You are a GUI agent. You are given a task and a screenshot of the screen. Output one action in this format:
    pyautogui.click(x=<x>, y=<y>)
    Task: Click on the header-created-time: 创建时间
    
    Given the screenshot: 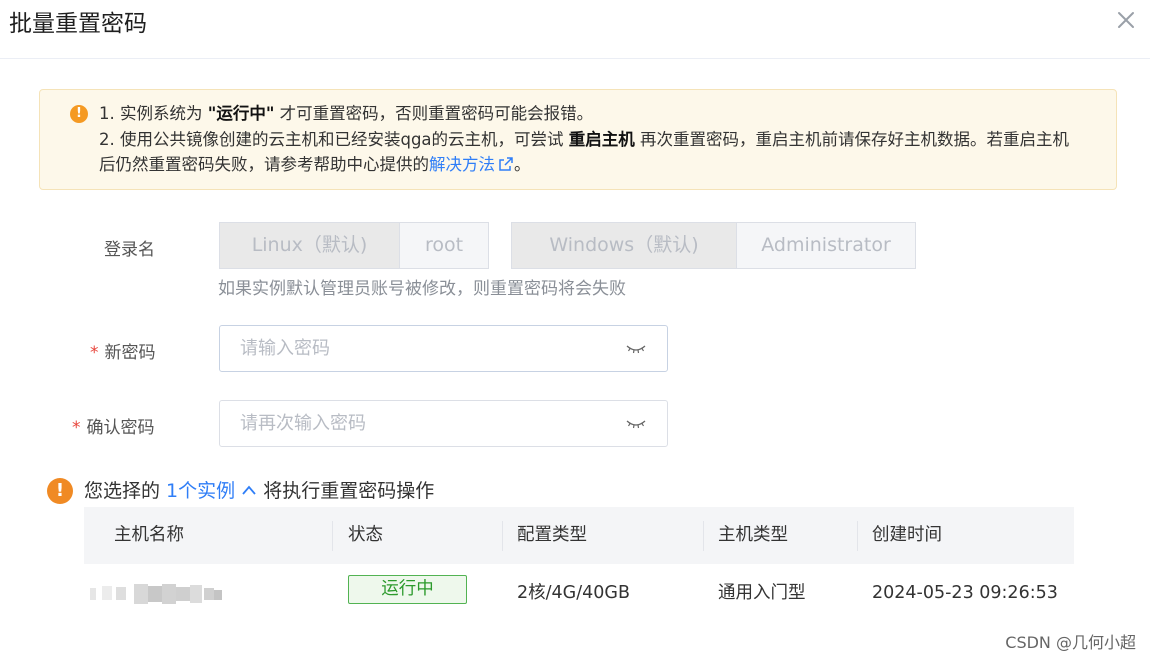 What is the action you would take?
    pyautogui.click(x=907, y=535)
    